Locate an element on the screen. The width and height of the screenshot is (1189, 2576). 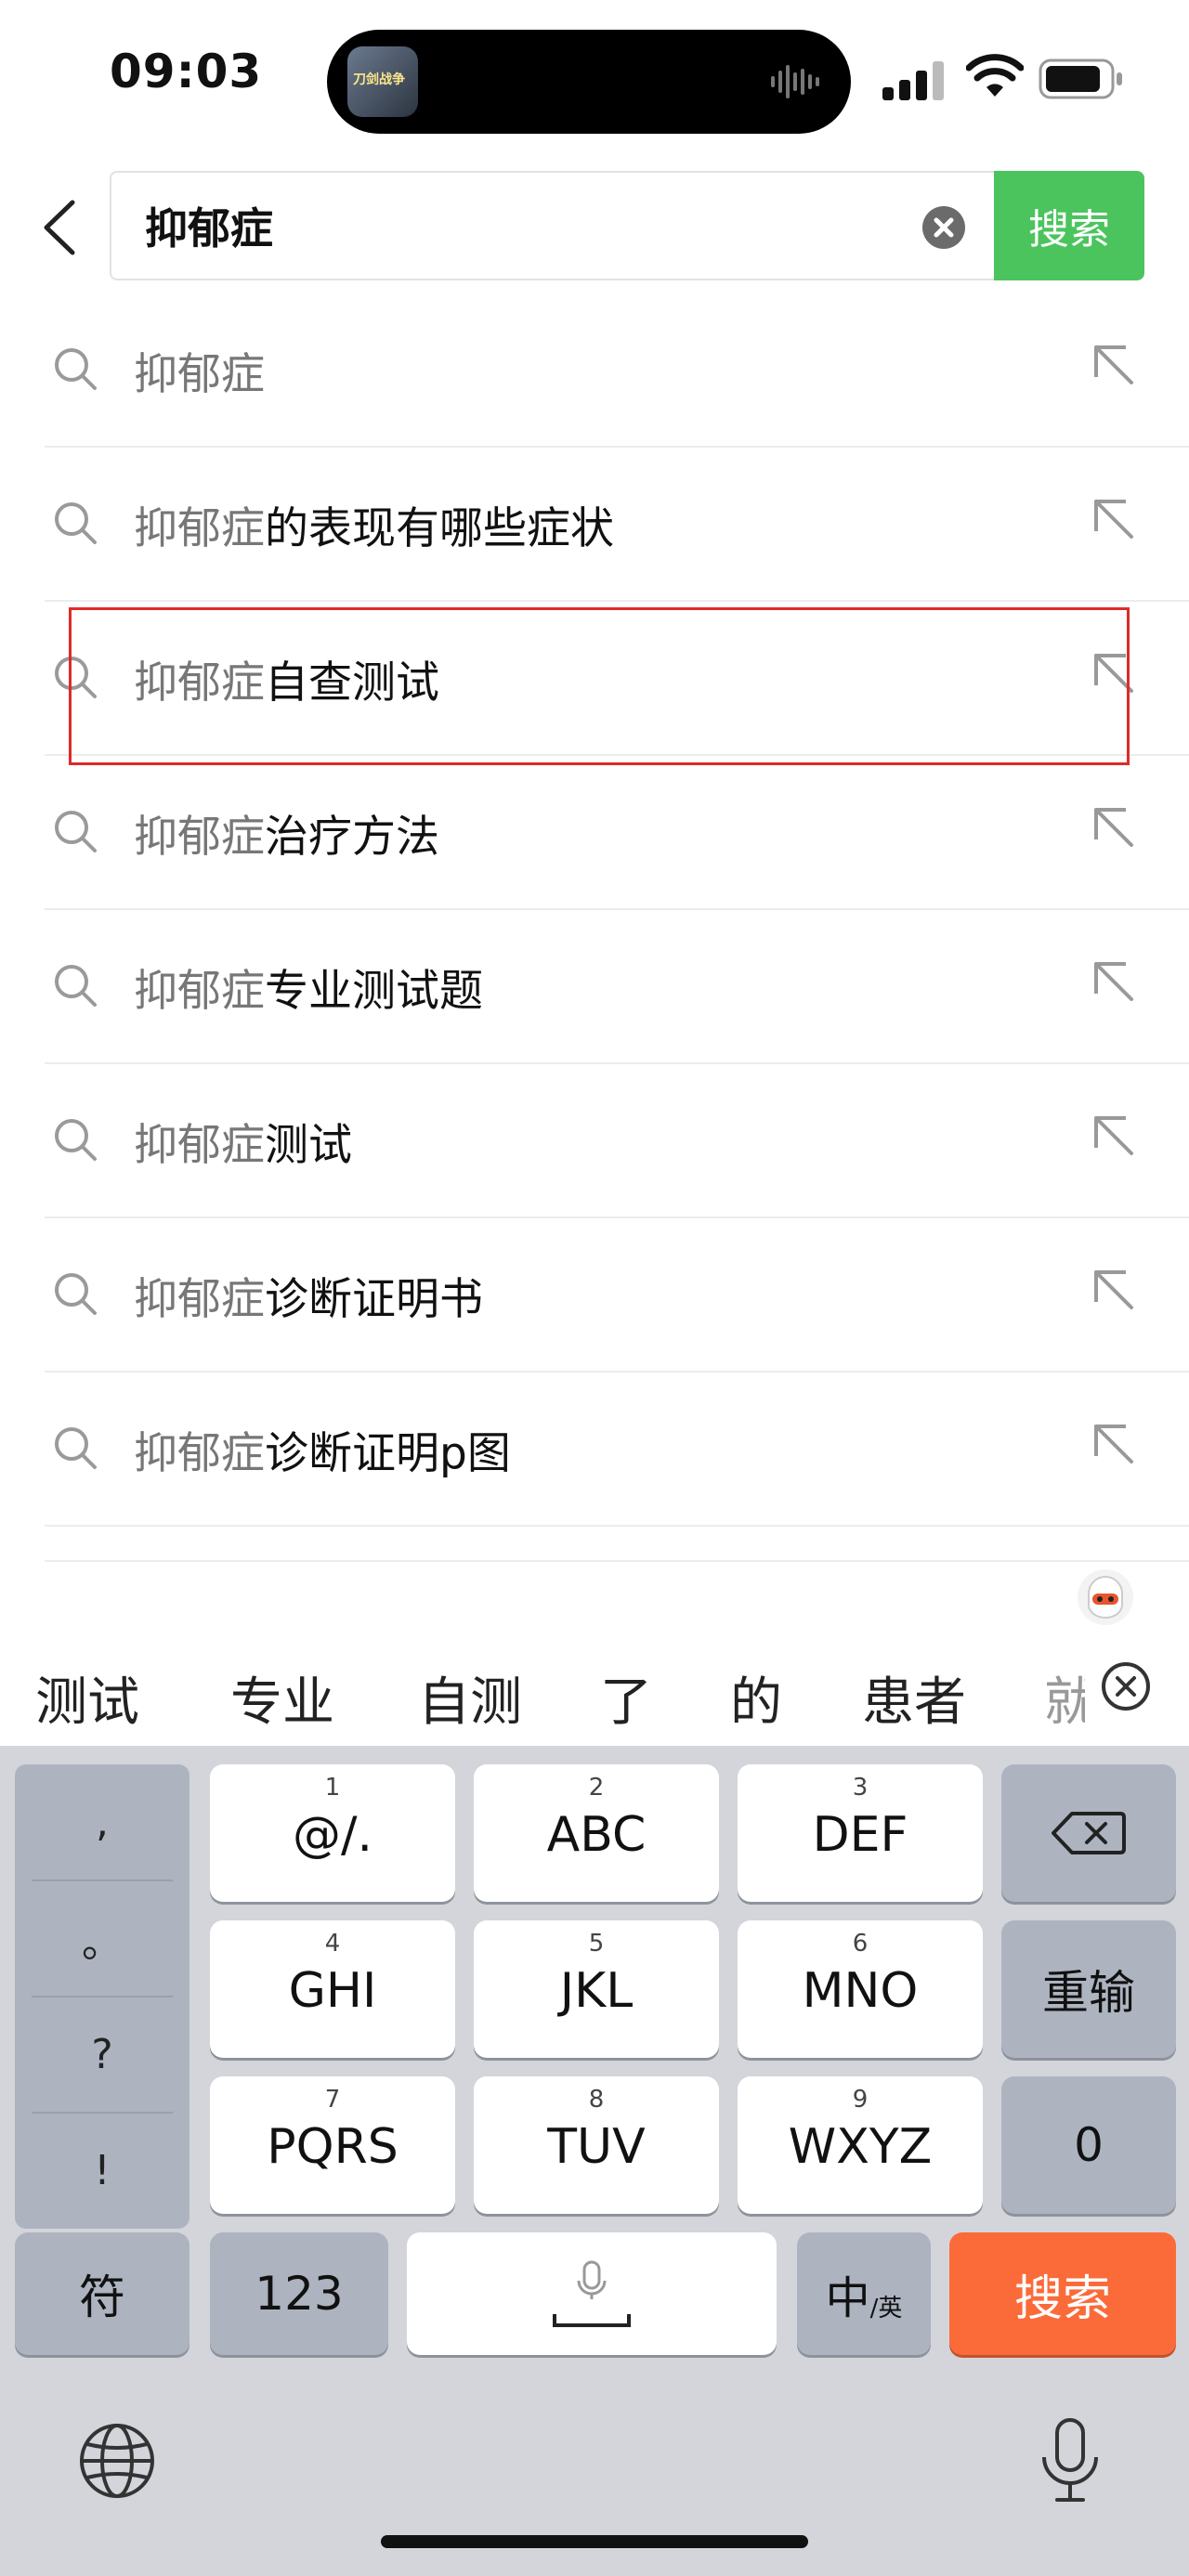
dynamic-island: 刀剑战争 is located at coordinates (589, 82).